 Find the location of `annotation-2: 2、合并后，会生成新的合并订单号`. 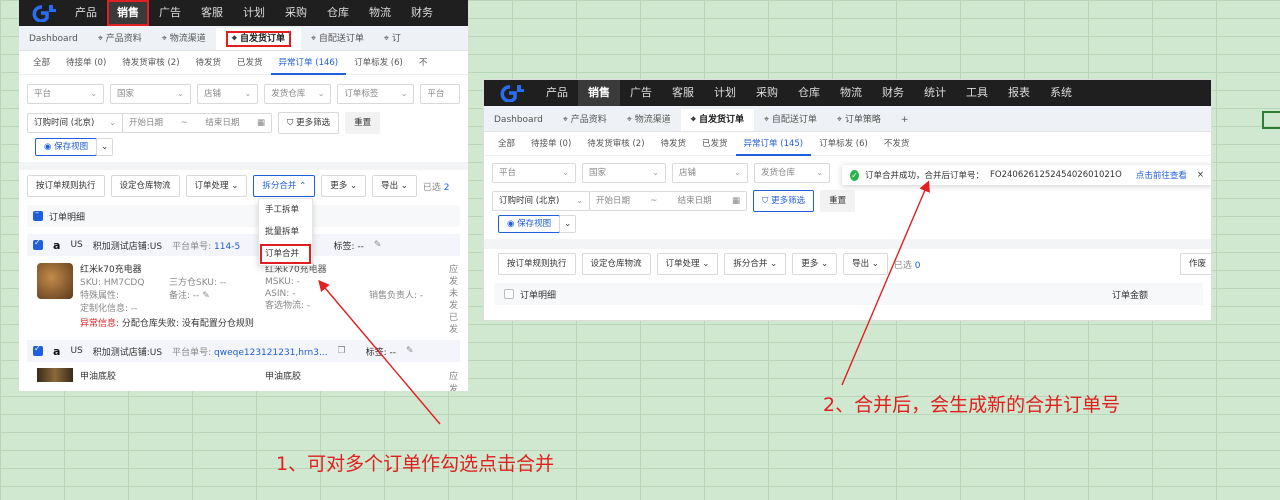

annotation-2: 2、合并后，会生成新的合并订单号 is located at coordinates (972, 405).